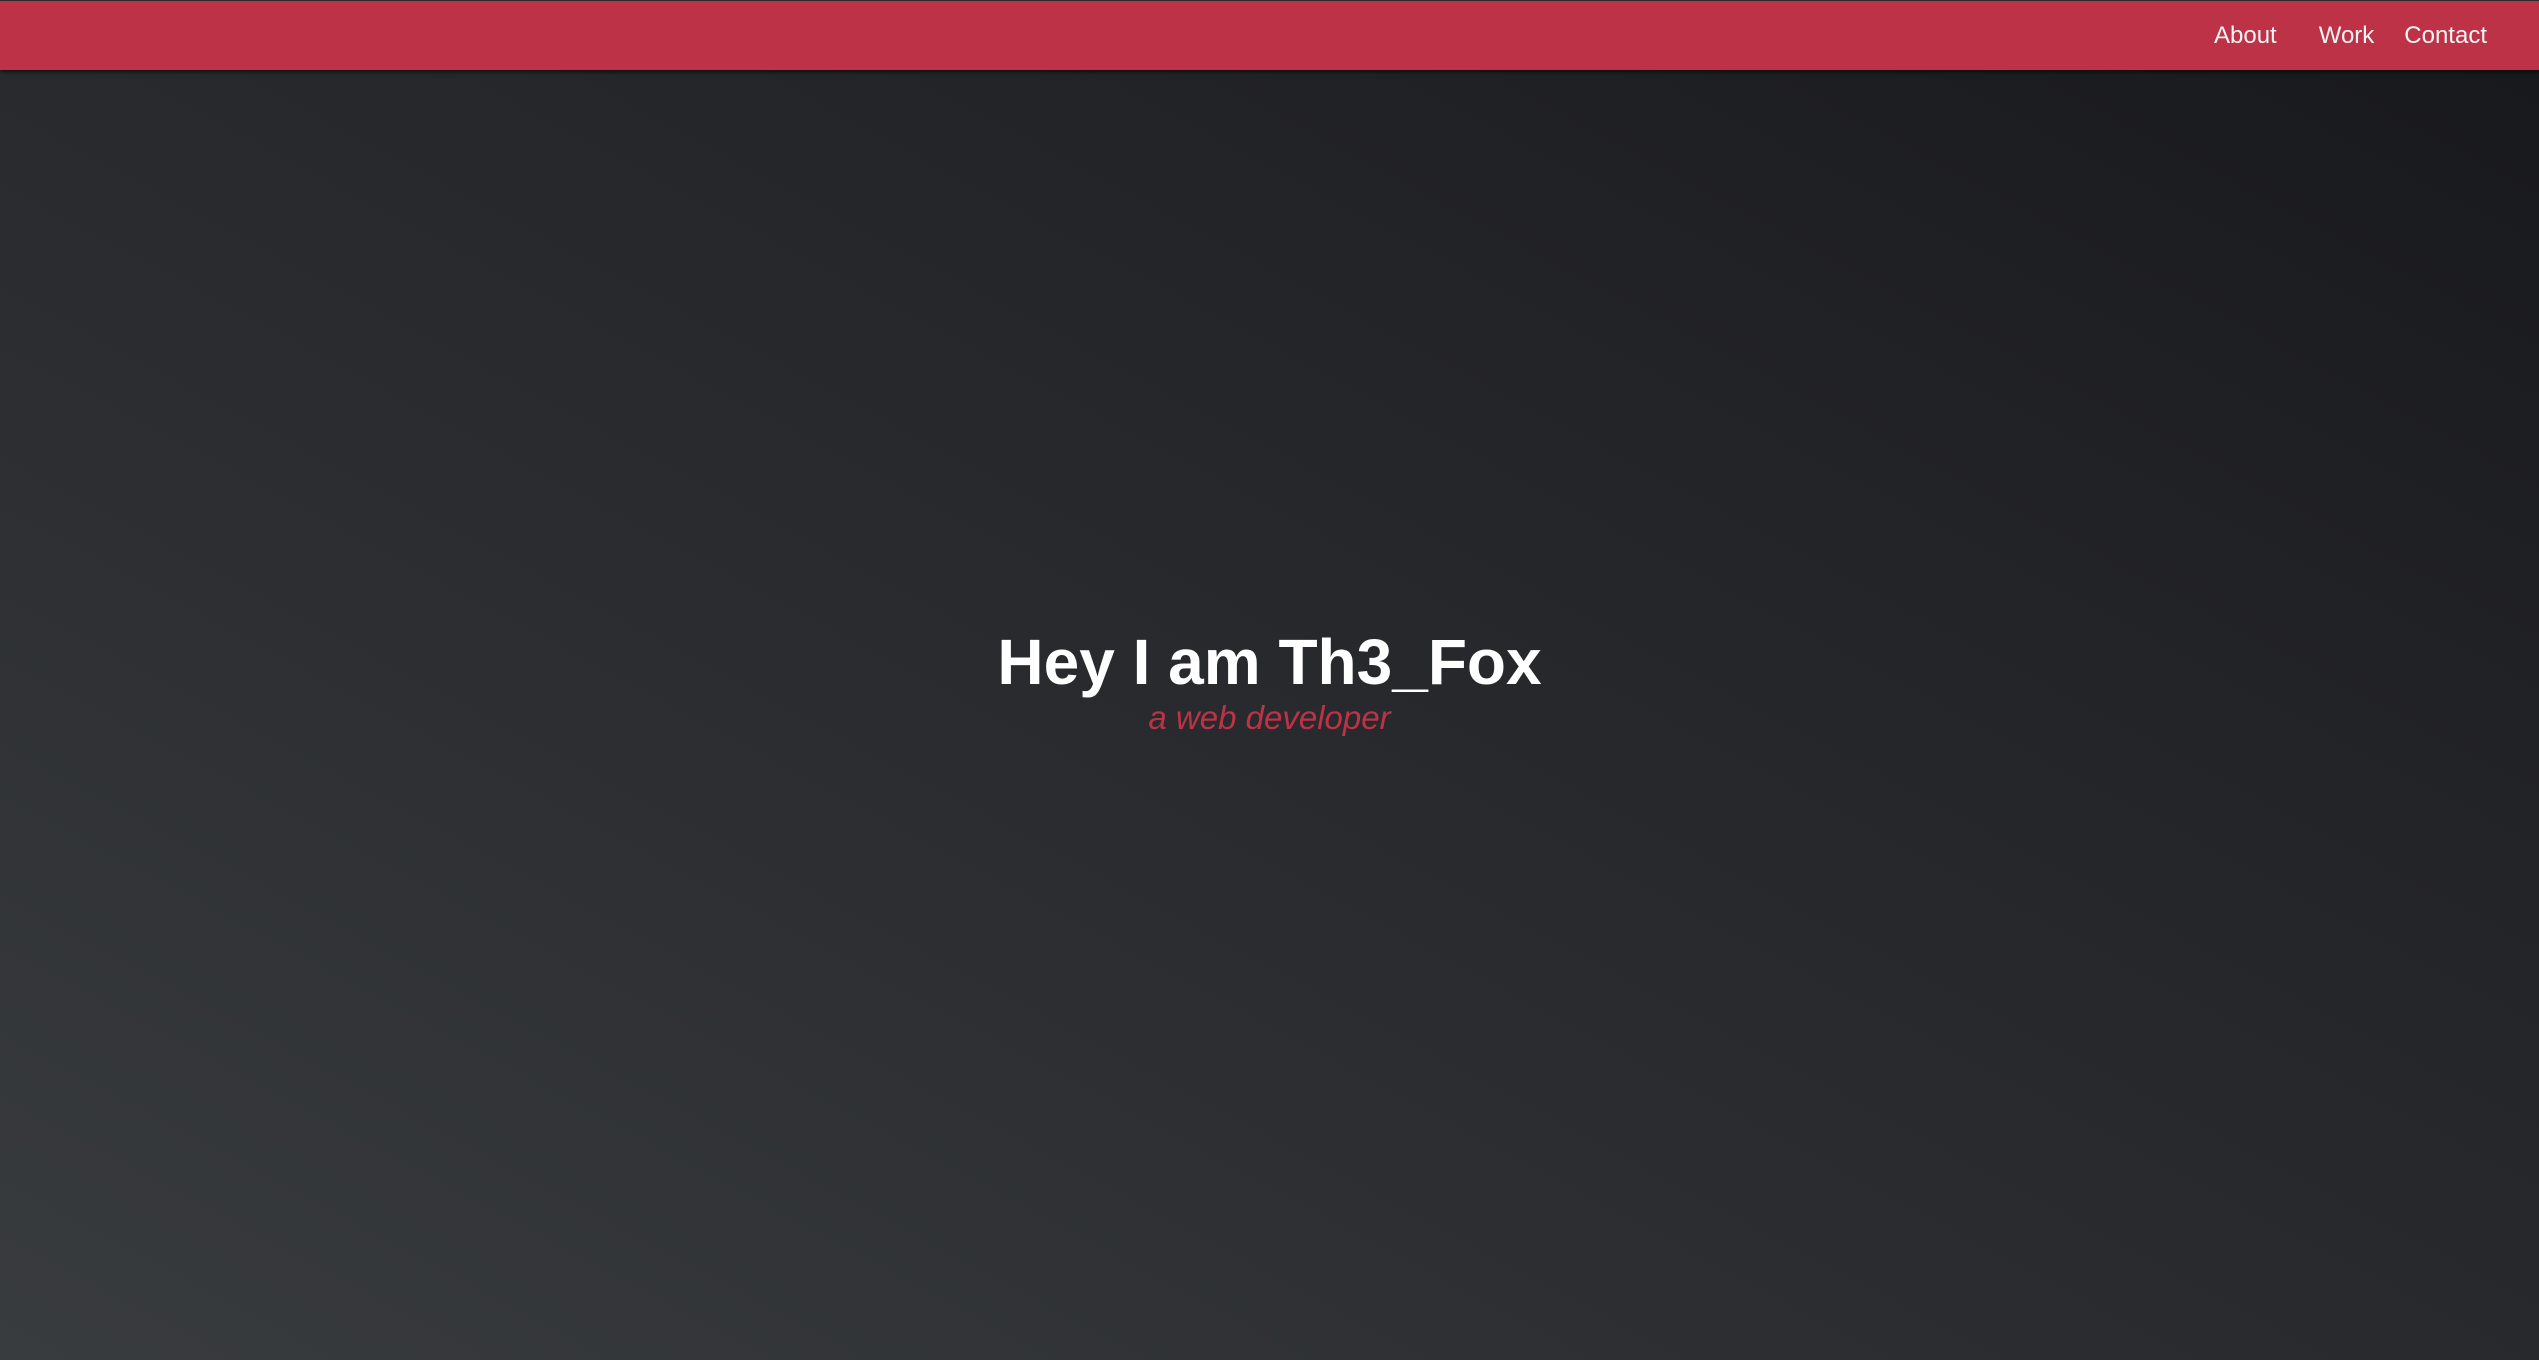  Describe the element at coordinates (1269, 35) in the screenshot. I see `top-navbar: About Work Contact` at that location.